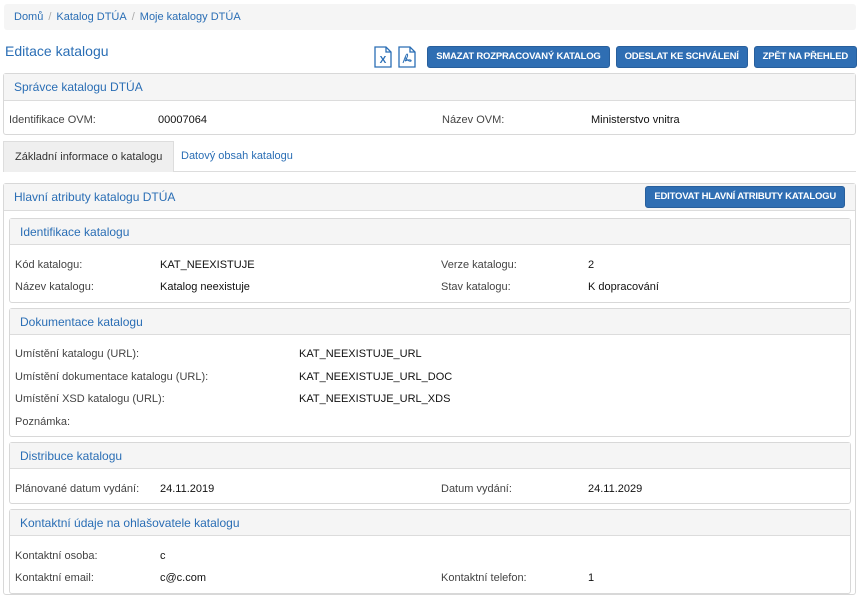 The height and width of the screenshot is (597, 861). Describe the element at coordinates (237, 156) in the screenshot. I see `tab-data-content: Datový obsah katalogu` at that location.